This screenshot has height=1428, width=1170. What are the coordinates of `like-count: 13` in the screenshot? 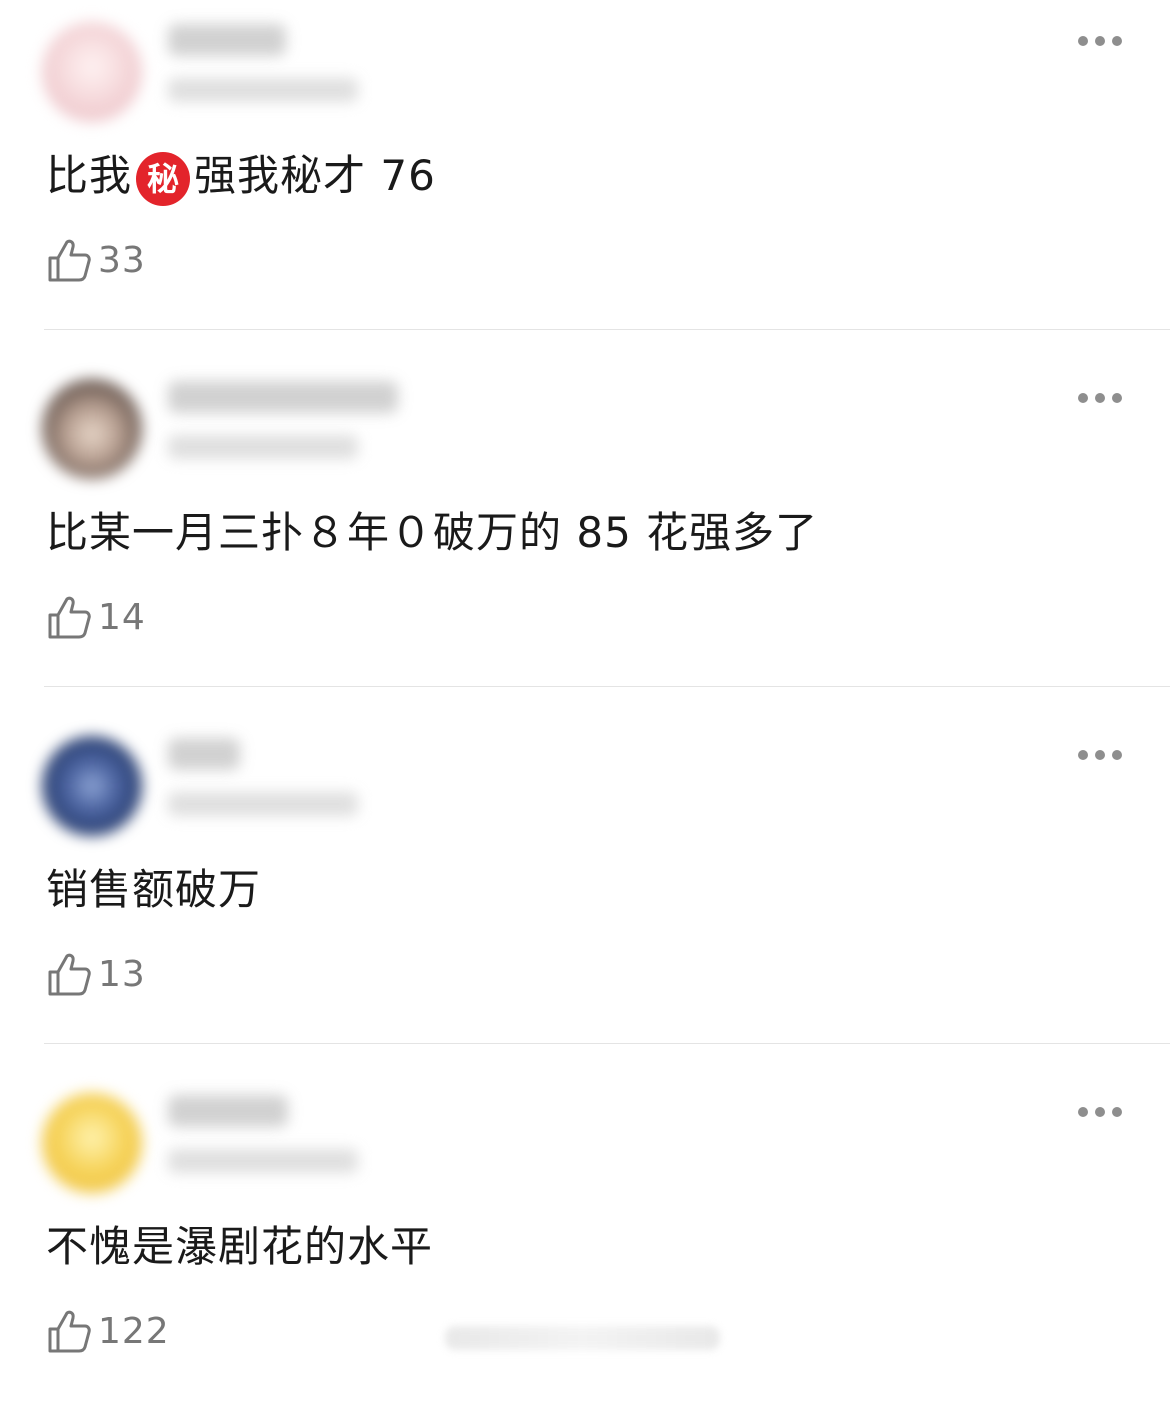 It's located at (122, 974).